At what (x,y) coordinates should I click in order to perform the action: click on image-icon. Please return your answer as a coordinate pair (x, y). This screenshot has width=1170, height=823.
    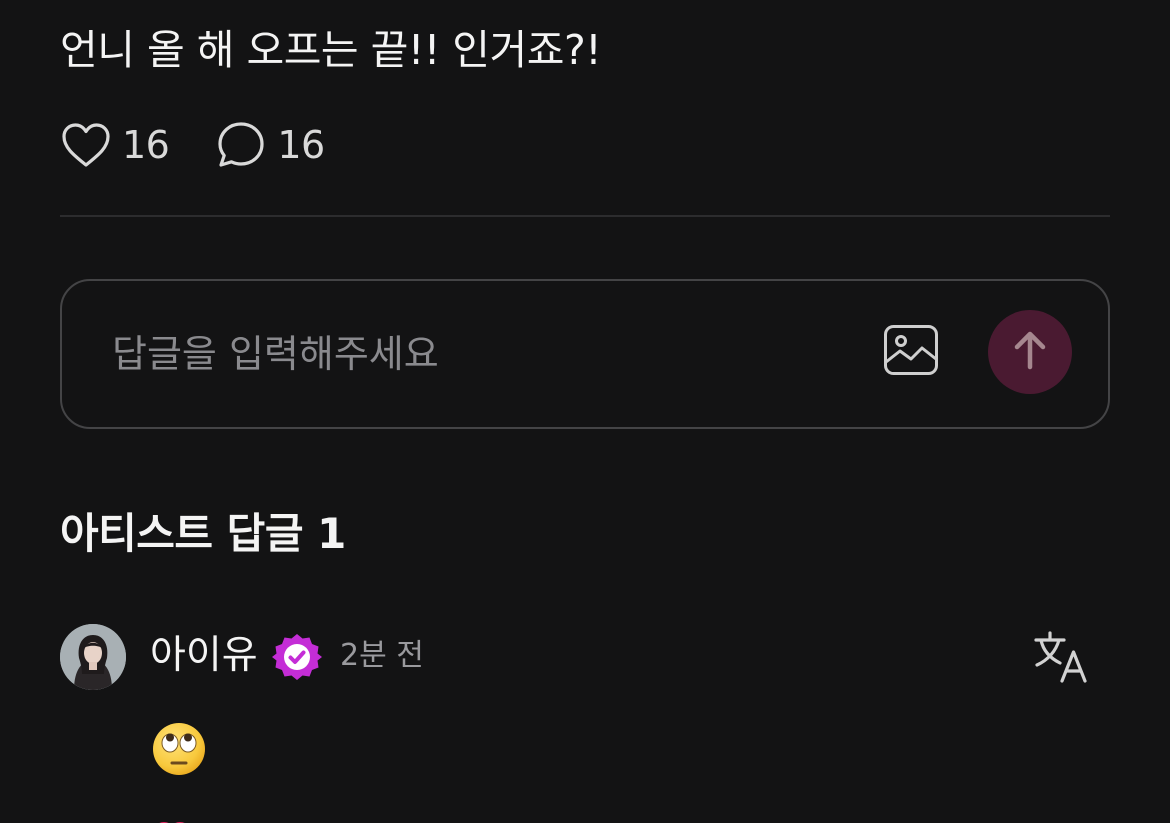
    Looking at the image, I should click on (911, 352).